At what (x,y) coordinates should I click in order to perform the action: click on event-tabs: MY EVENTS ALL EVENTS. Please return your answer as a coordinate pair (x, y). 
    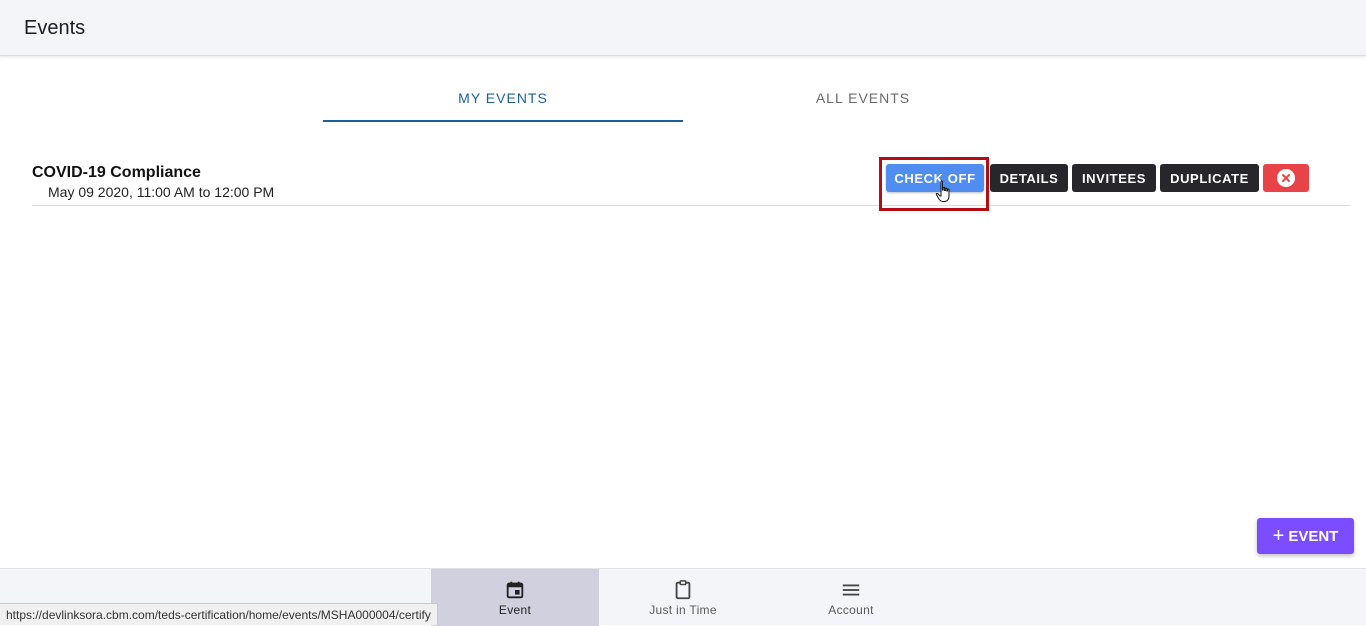
    Looking at the image, I should click on (683, 98).